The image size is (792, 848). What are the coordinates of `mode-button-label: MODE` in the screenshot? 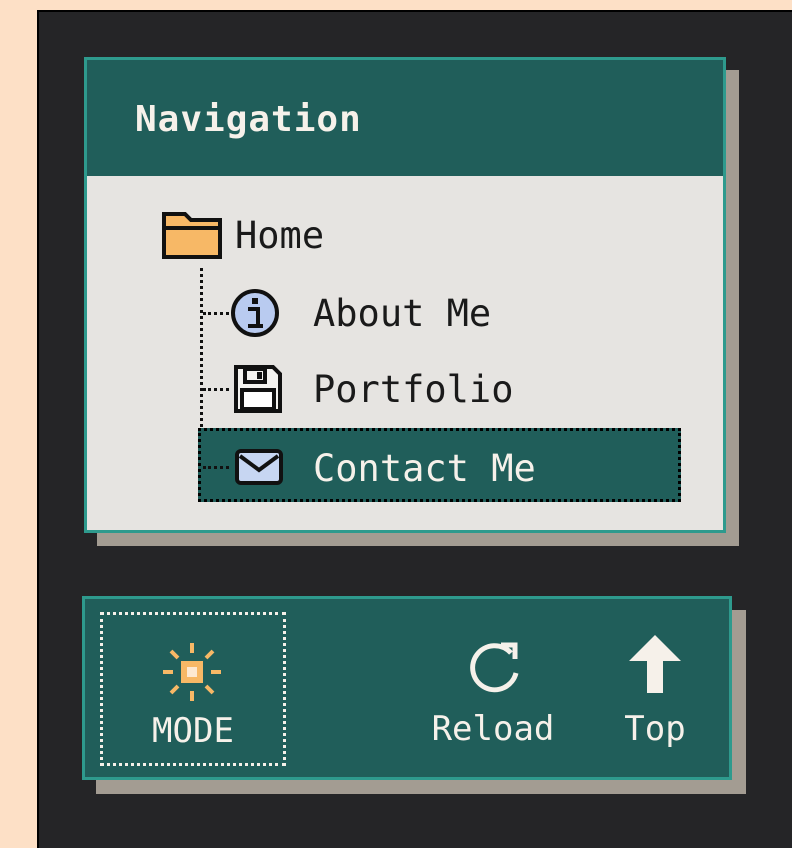 It's located at (193, 731).